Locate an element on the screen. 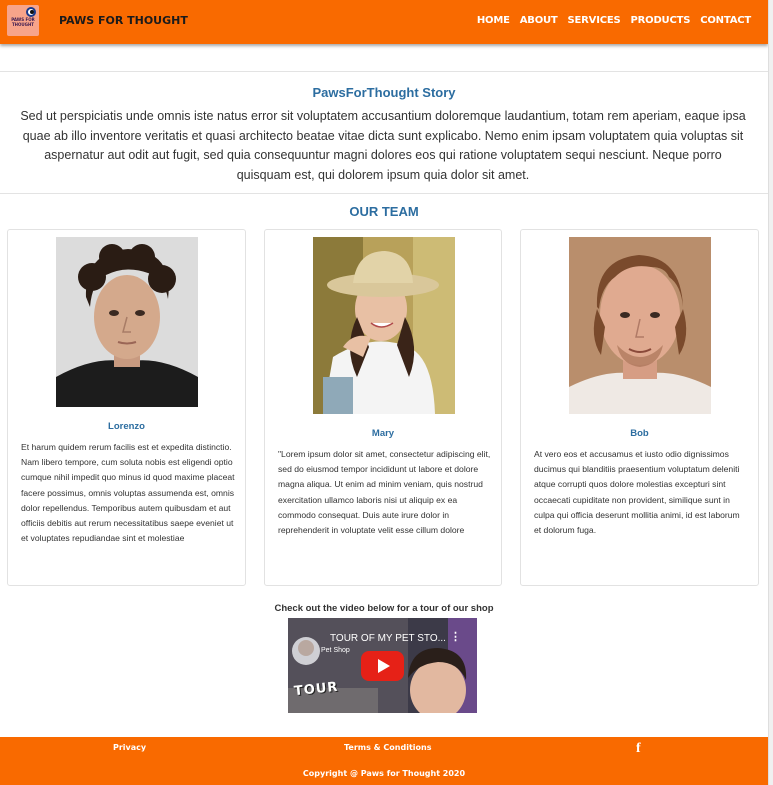 The image size is (773, 785). footer-copyright: Copyright @ Paws for Thought 2020 is located at coordinates (384, 773).